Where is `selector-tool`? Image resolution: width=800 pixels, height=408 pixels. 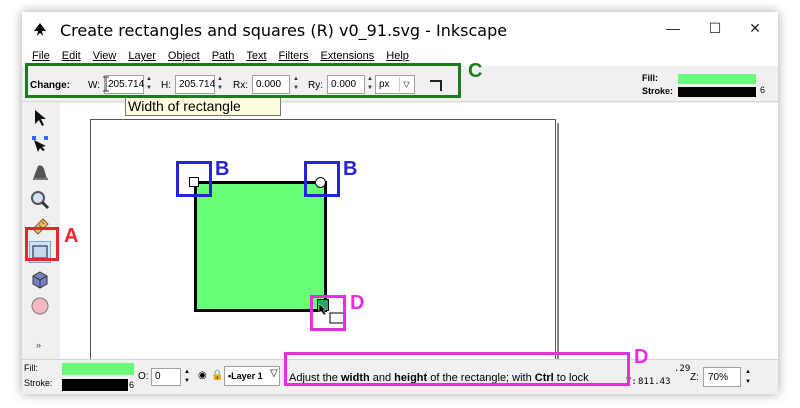 selector-tool is located at coordinates (40, 118).